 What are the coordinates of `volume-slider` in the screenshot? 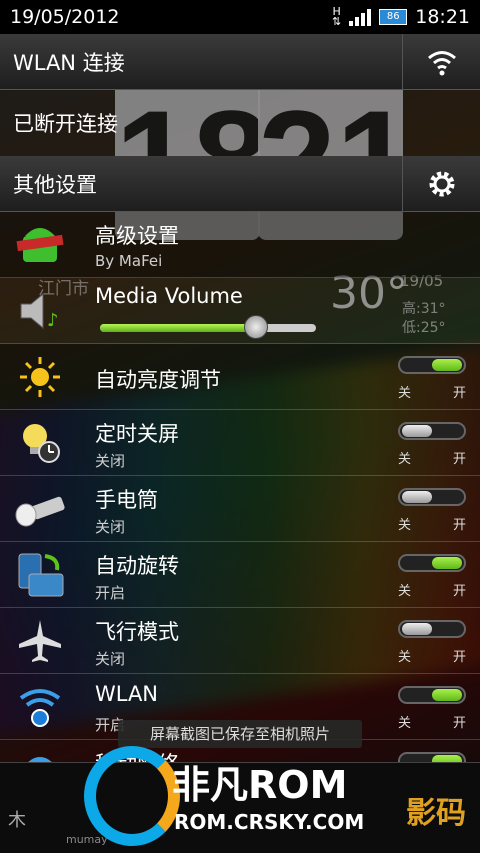 It's located at (208, 327).